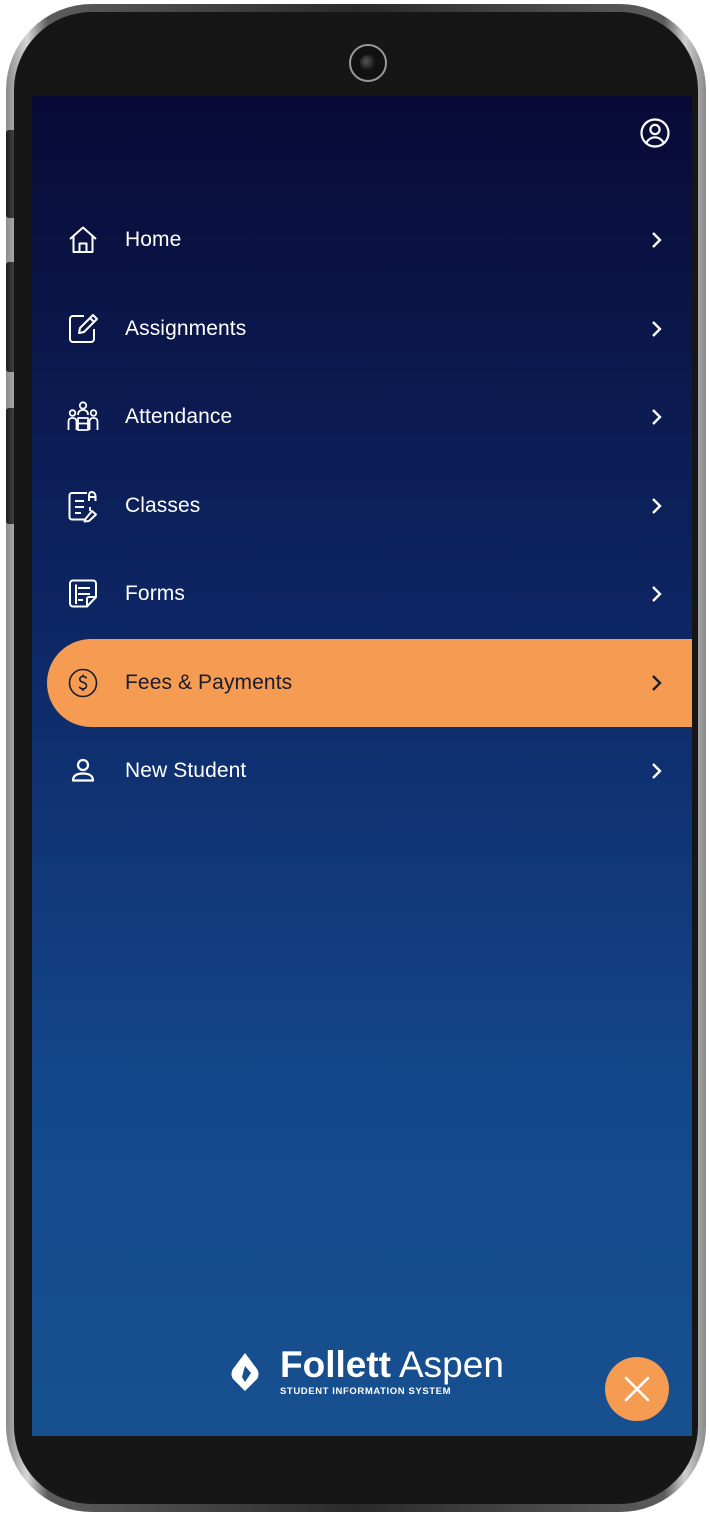 Image resolution: width=710 pixels, height=1515 pixels. What do you see at coordinates (186, 771) in the screenshot?
I see `menu-item-label: New Student` at bounding box center [186, 771].